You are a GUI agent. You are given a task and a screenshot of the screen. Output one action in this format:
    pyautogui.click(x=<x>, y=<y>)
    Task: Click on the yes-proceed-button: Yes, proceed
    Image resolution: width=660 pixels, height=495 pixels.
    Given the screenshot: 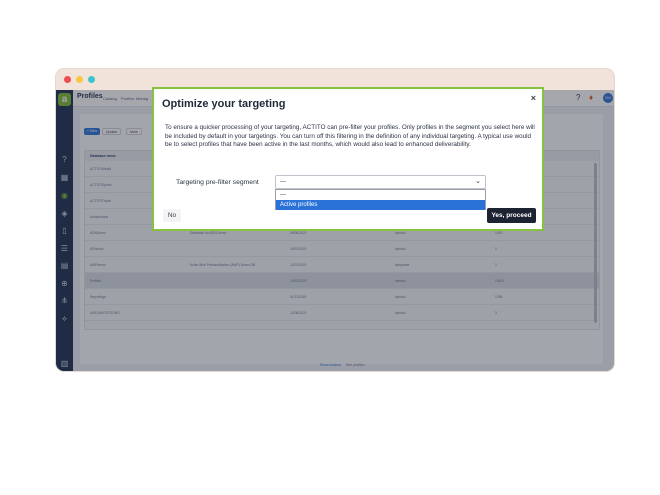 What is the action you would take?
    pyautogui.click(x=511, y=215)
    